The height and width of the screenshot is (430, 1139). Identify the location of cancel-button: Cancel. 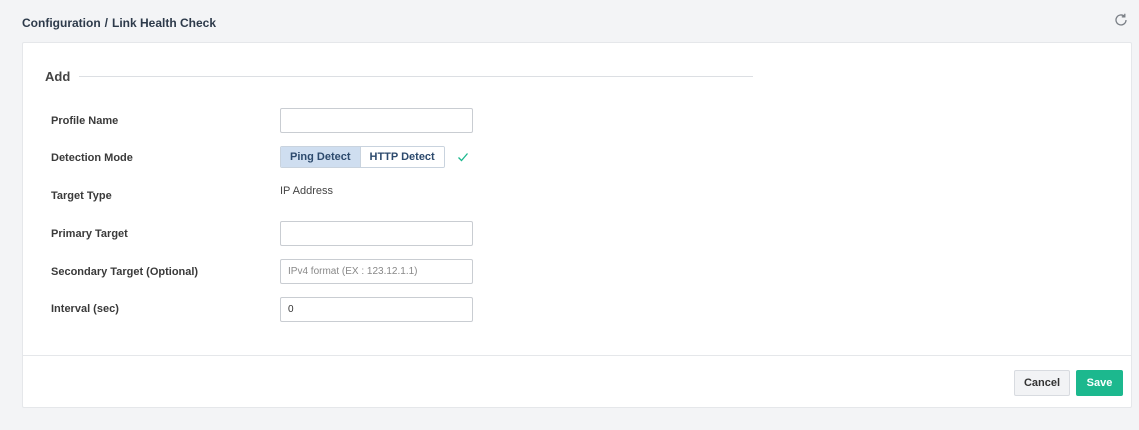
(1042, 383).